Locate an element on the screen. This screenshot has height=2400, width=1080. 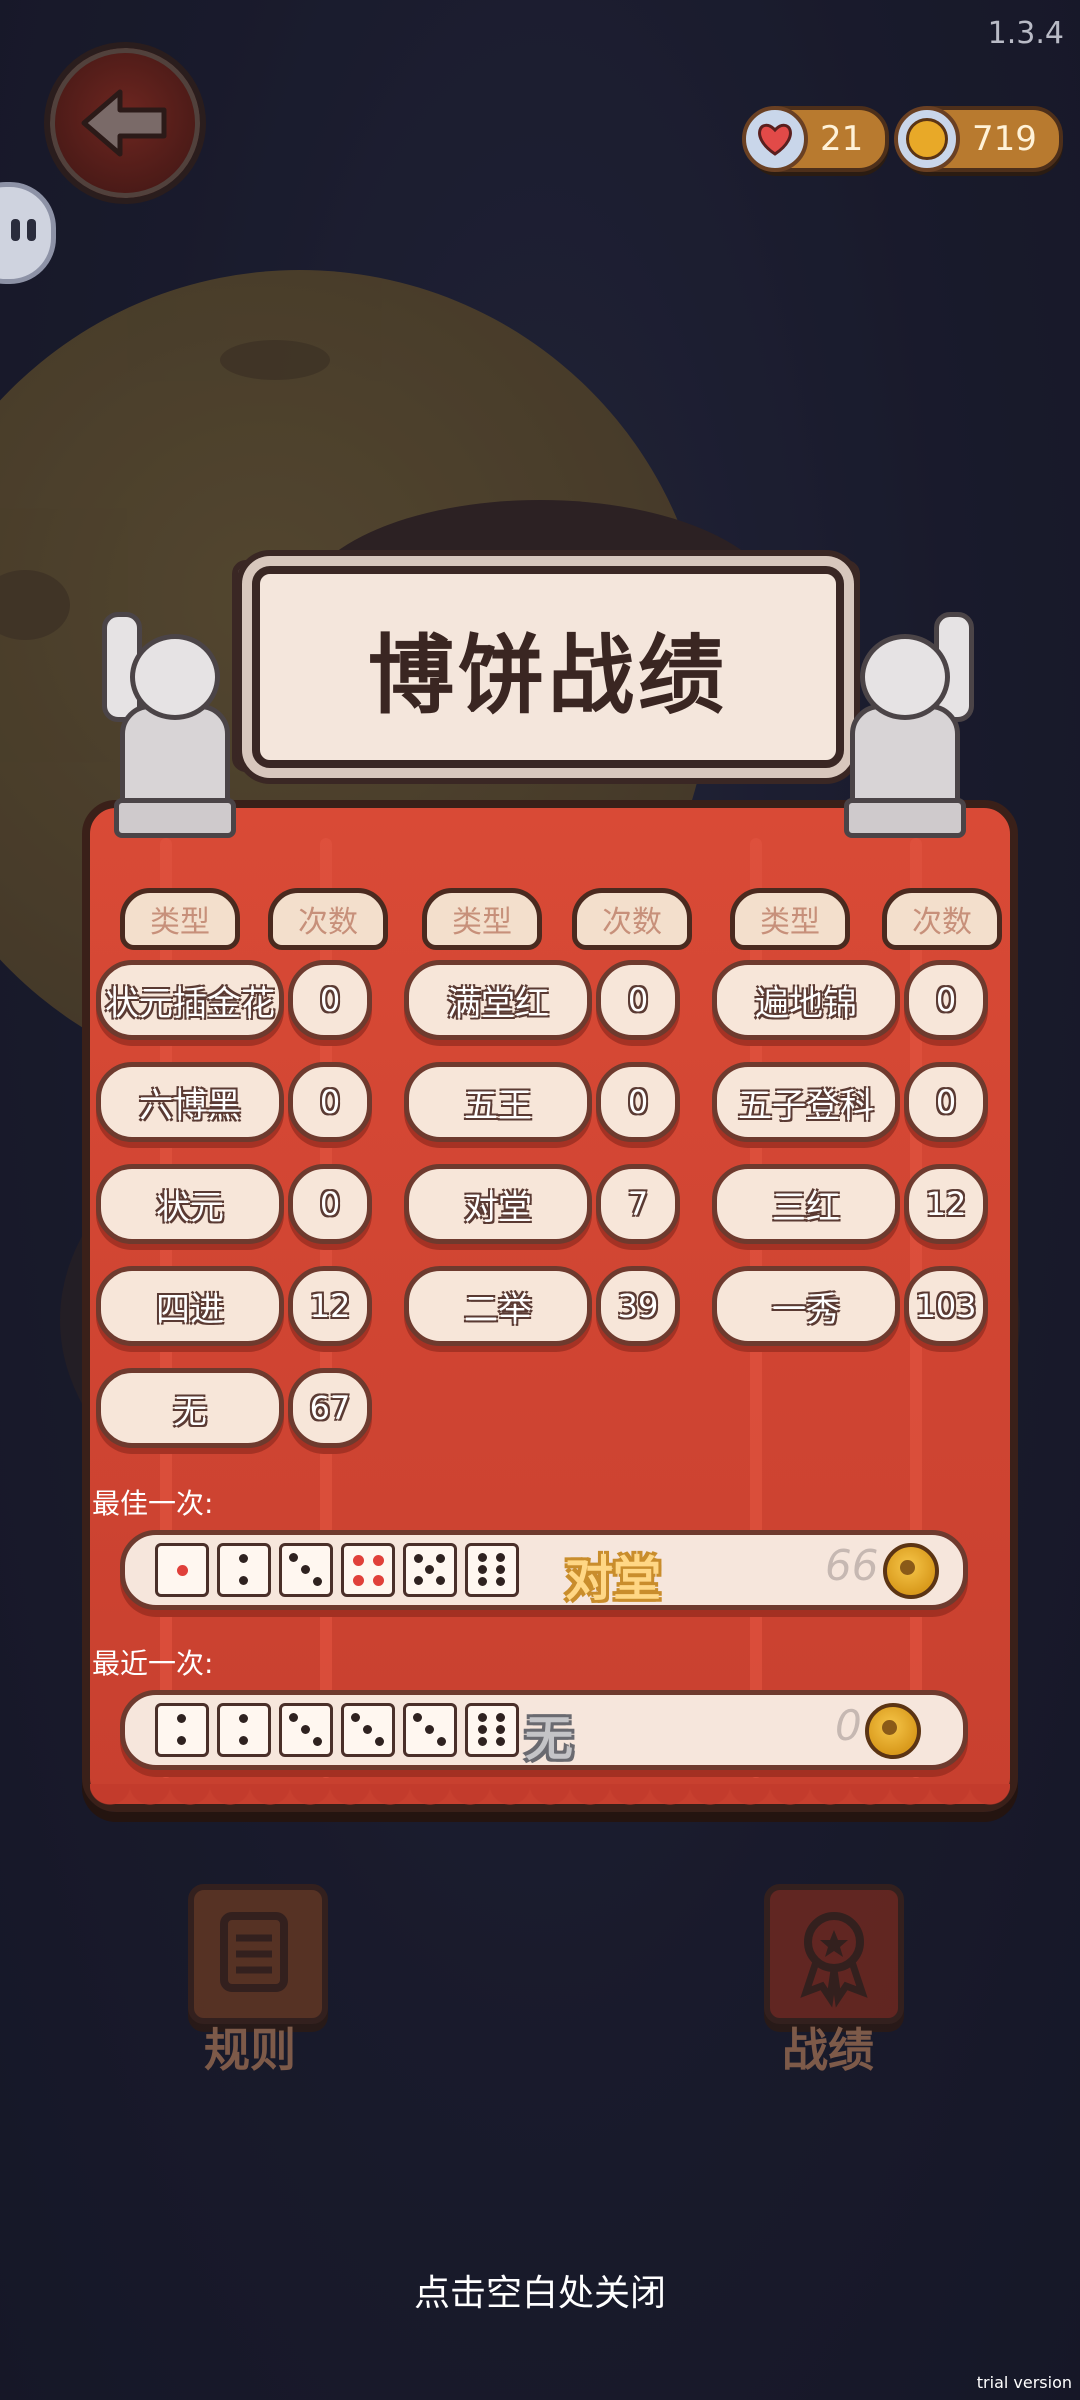
record-type-cell: 六博黑 is located at coordinates (190, 1102).